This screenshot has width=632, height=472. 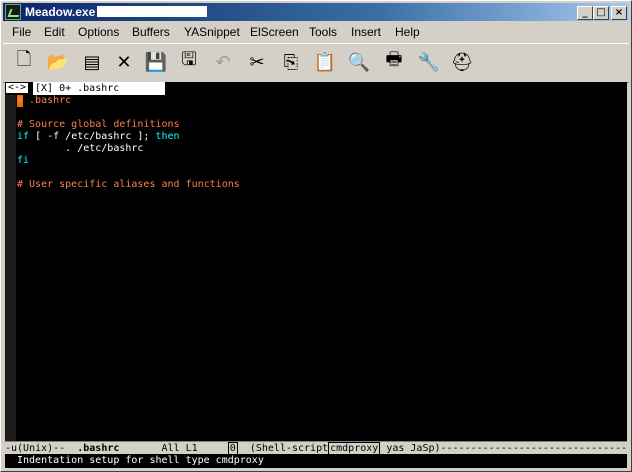 I want to click on tool-bar: 🗋 📂 ▤ ✕ 💾 🖫 ↶ ✂ ⎘ 📋 🔍 🖶 🔧 ⛑, so click(x=316, y=63).